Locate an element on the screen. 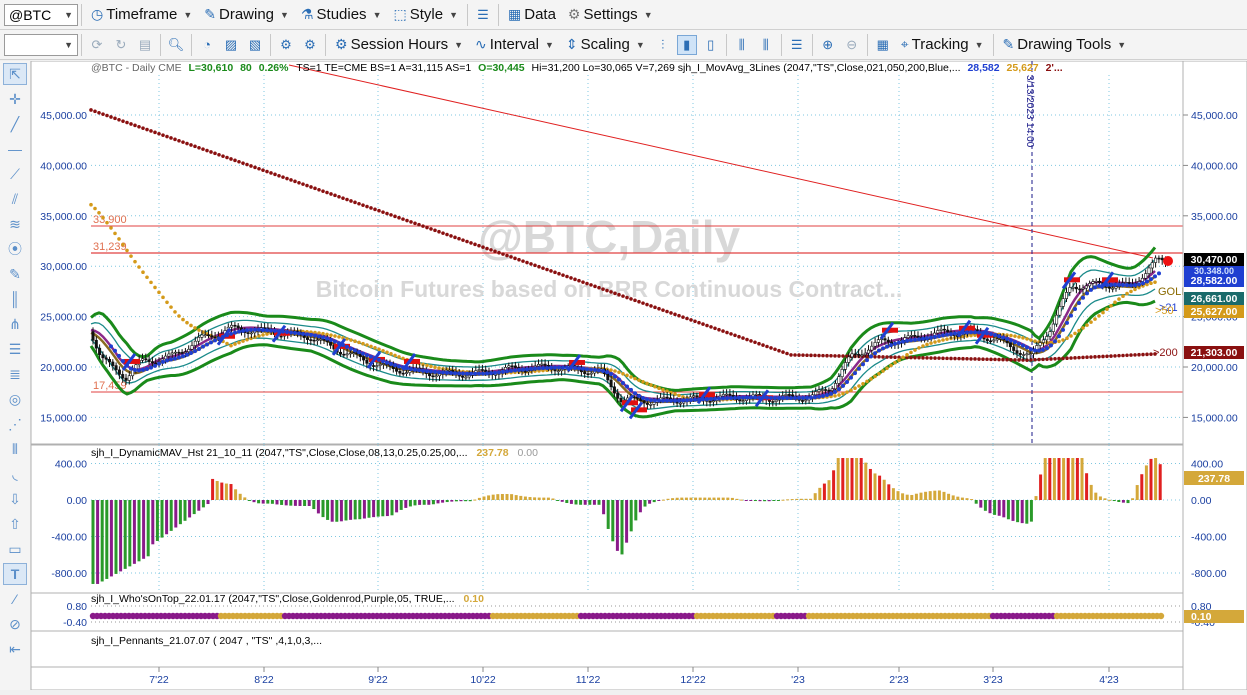  bar-chart-icon: ⫶ is located at coordinates (663, 45).